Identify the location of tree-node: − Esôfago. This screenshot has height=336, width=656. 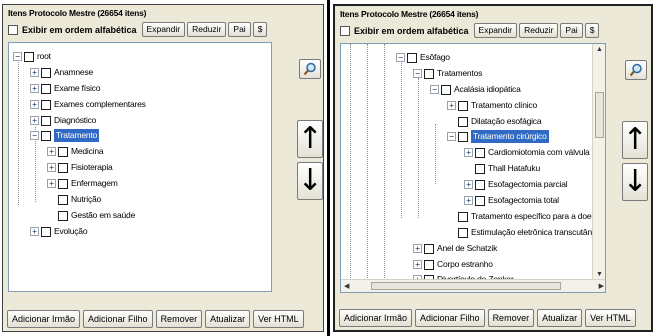
(423, 57).